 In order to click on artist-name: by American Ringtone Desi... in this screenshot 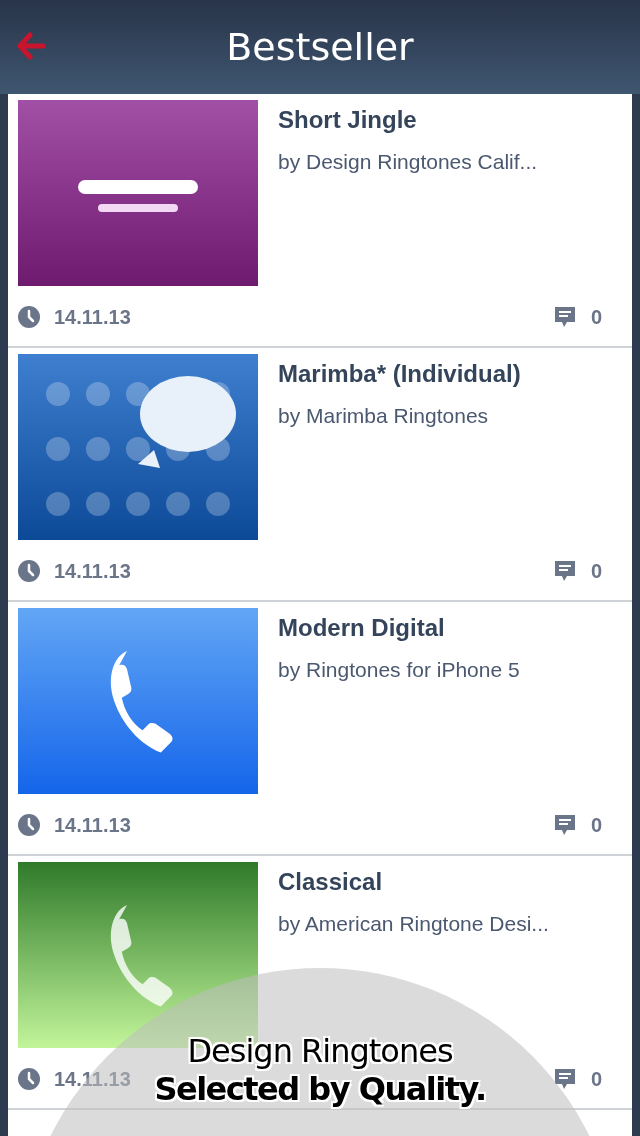, I will do `click(413, 924)`.